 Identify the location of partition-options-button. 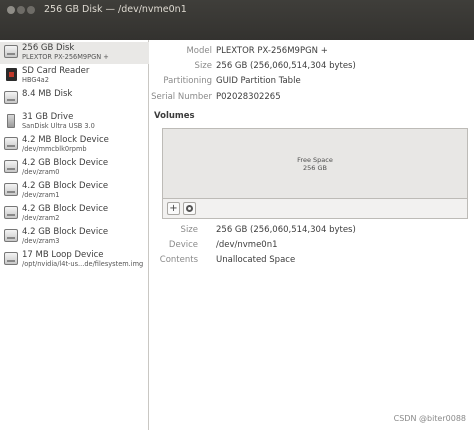
(189, 208).